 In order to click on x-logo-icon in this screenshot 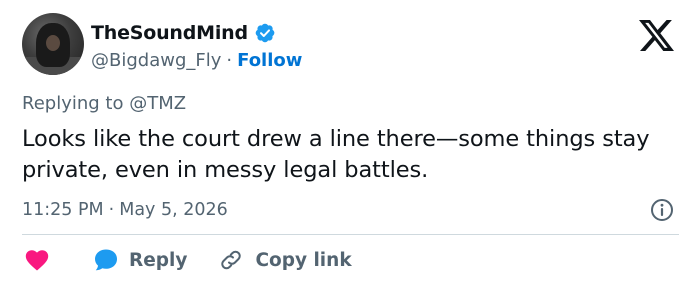, I will do `click(656, 35)`.